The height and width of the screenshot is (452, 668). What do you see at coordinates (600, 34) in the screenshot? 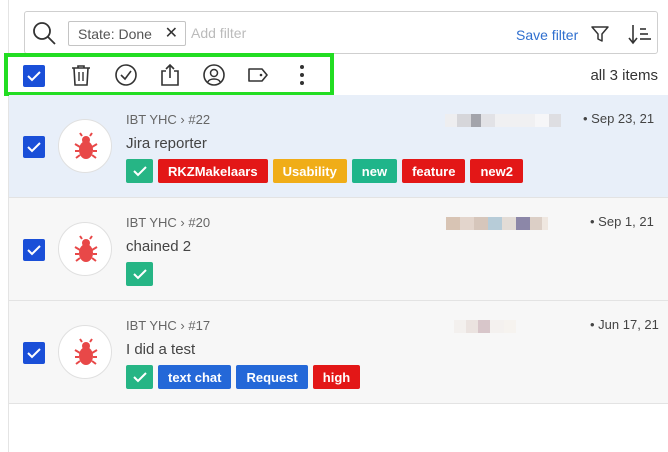
I see `funnel-icon` at bounding box center [600, 34].